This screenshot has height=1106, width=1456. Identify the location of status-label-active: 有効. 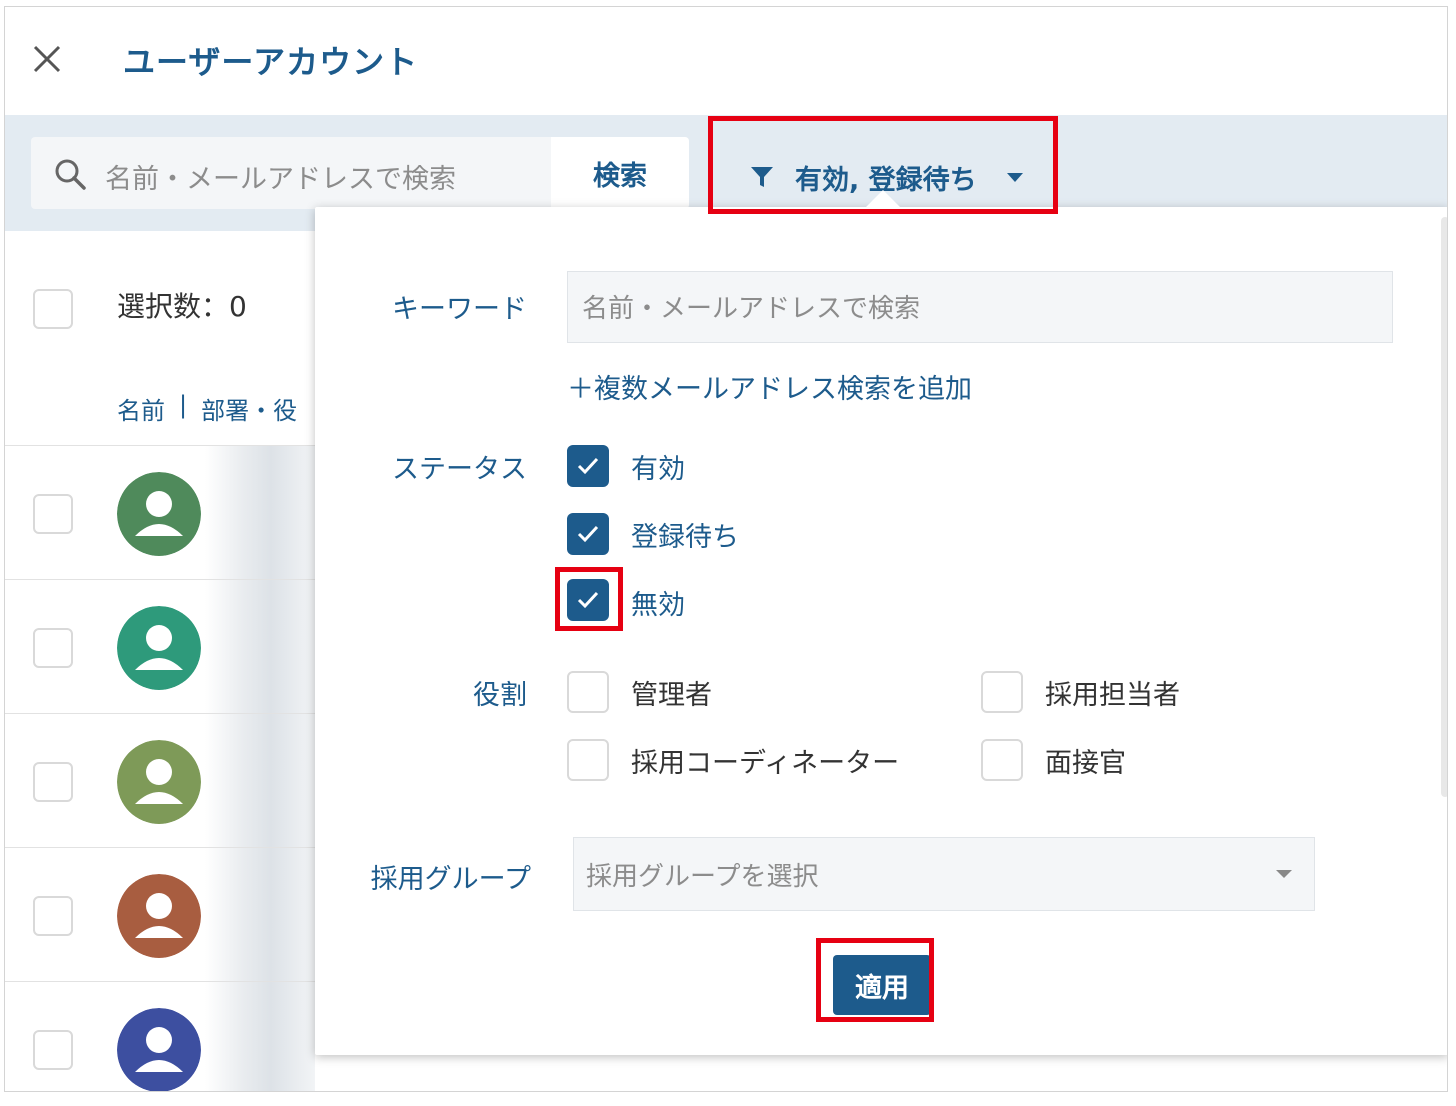
(658, 469).